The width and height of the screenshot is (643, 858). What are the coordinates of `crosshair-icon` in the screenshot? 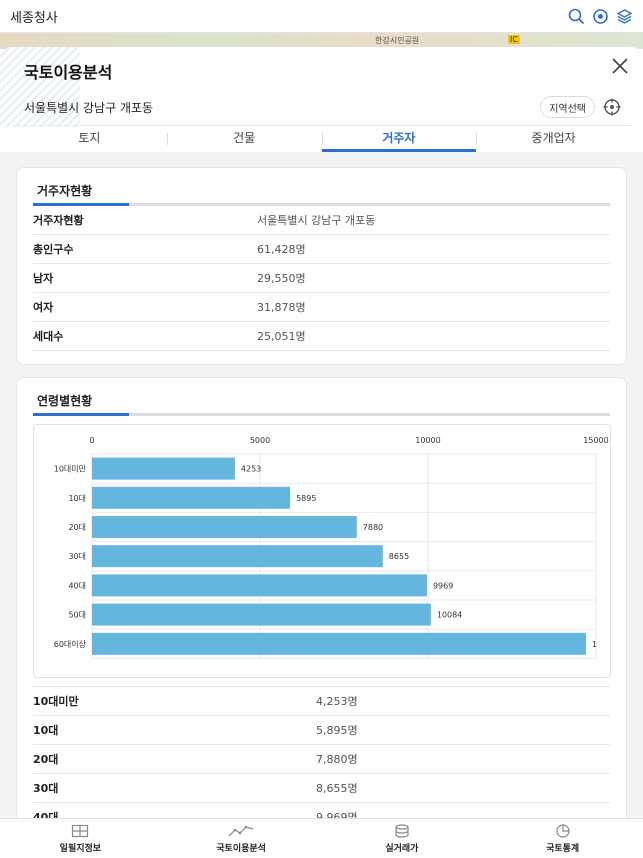 It's located at (612, 107).